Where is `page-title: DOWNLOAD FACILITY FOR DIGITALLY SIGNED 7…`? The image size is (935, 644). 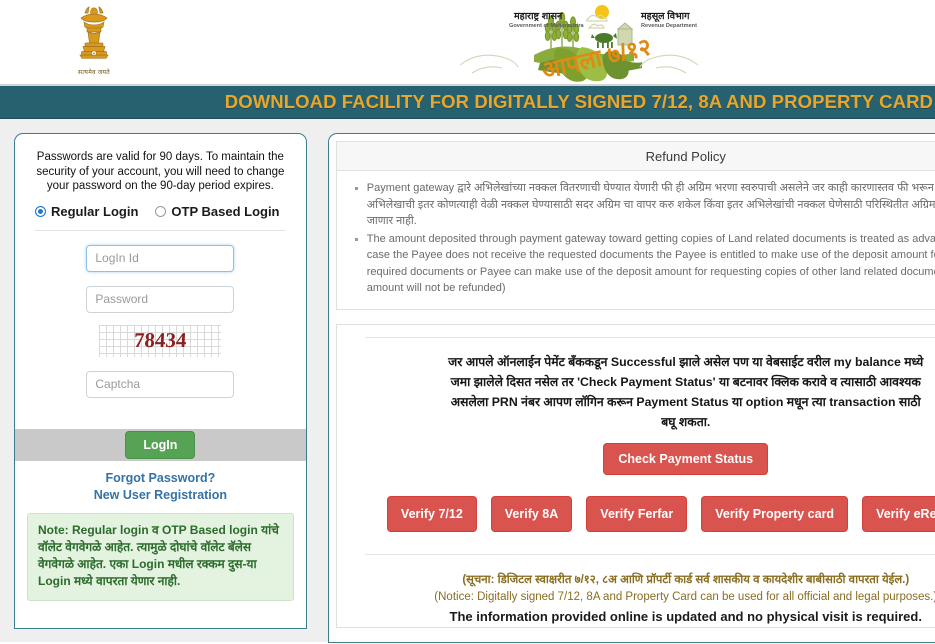
page-title: DOWNLOAD FACILITY FOR DIGITALLY SIGNED 7… is located at coordinates (578, 101).